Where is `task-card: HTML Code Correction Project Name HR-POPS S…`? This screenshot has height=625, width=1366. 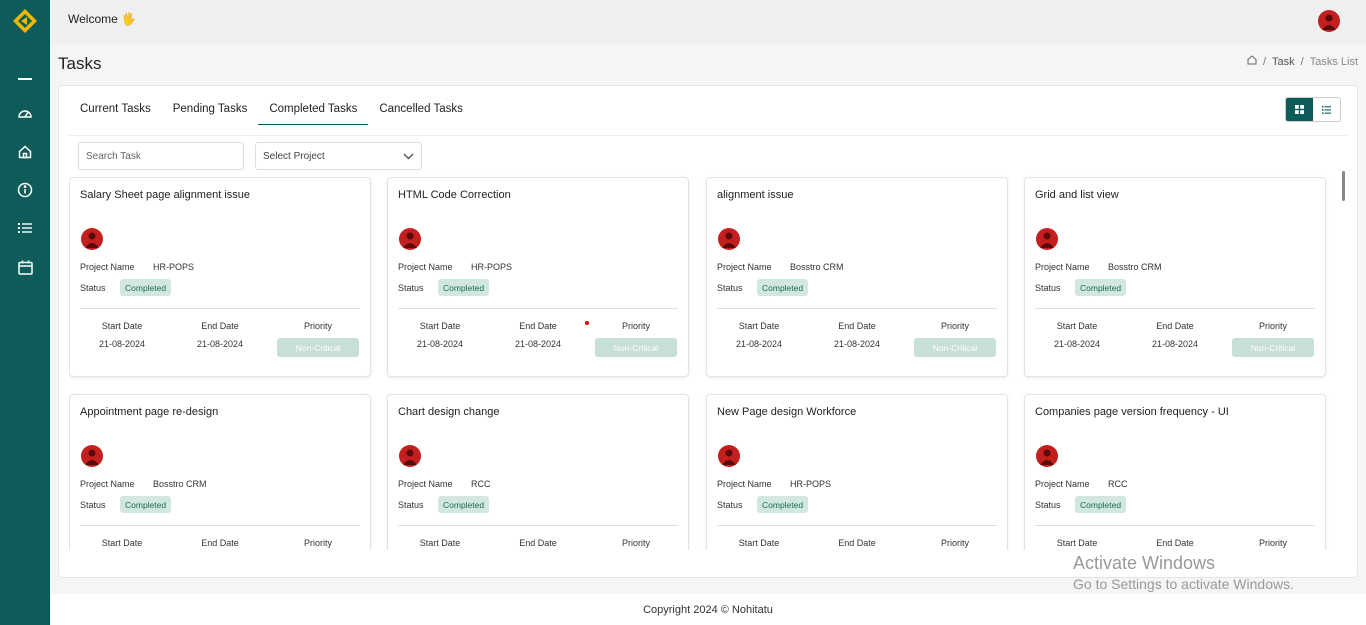
task-card: HTML Code Correction Project Name HR-POPS S… is located at coordinates (538, 277).